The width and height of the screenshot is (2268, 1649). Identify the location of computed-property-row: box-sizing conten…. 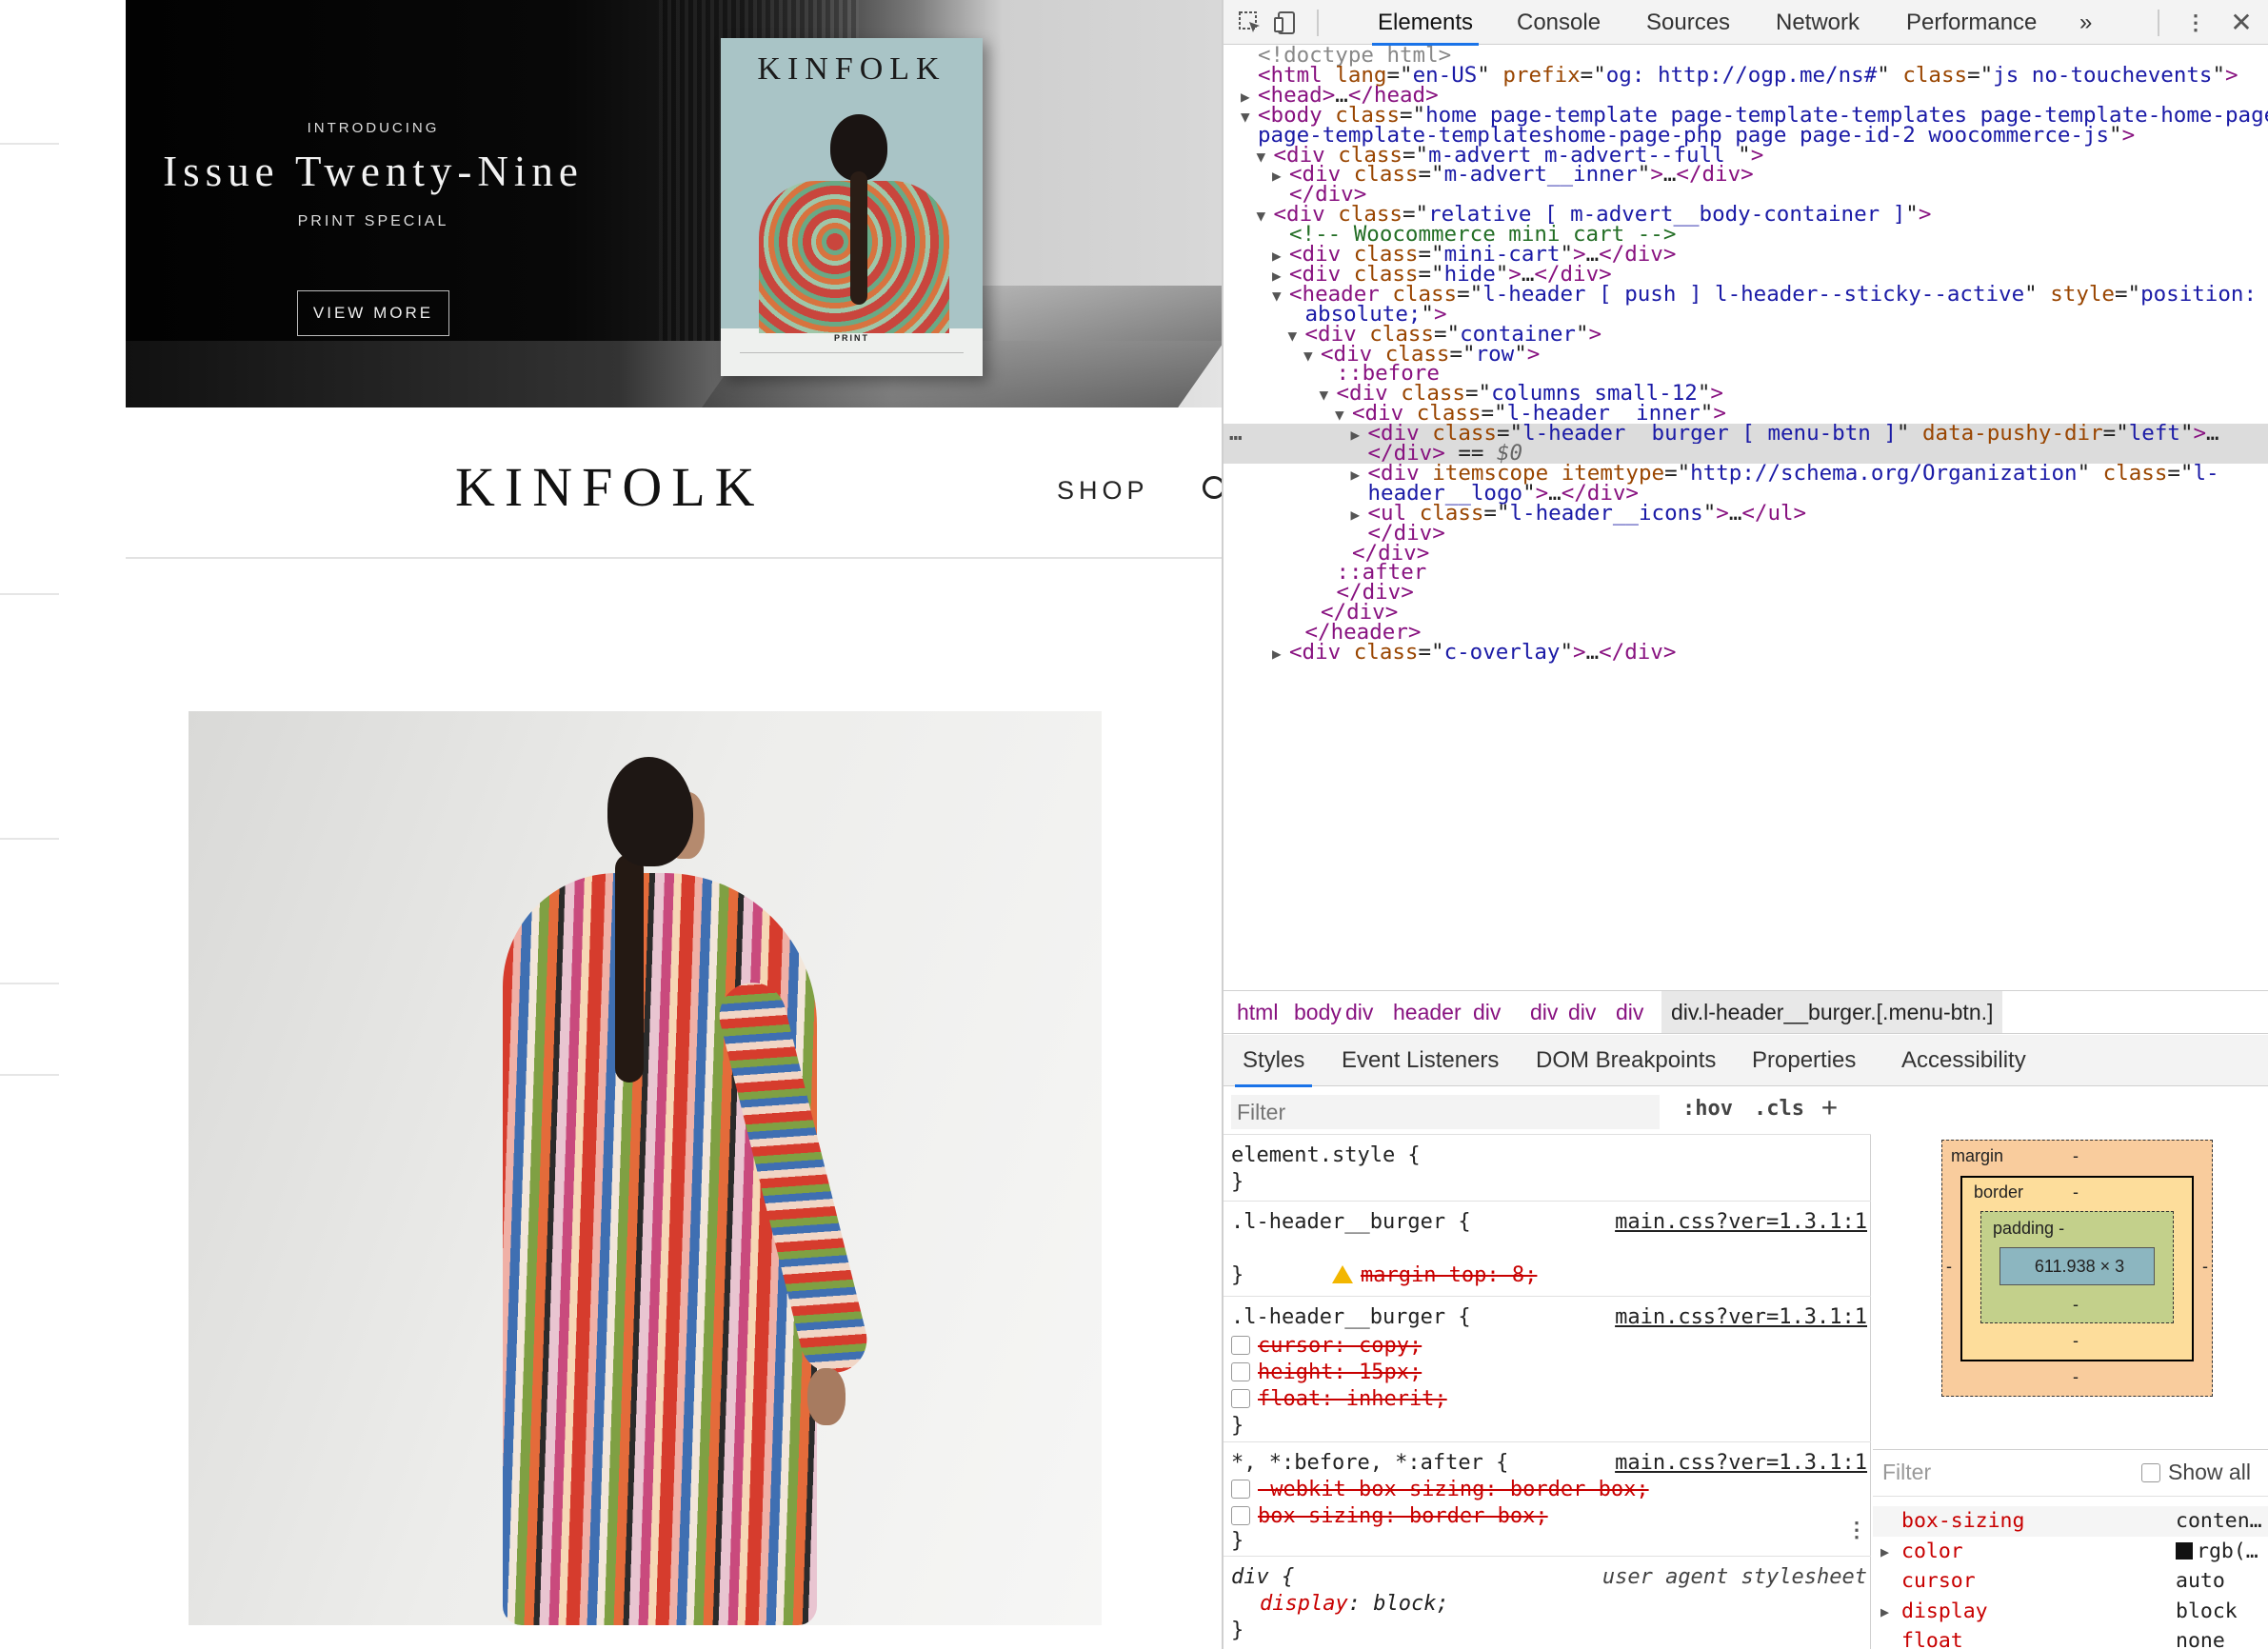
(2070, 1521).